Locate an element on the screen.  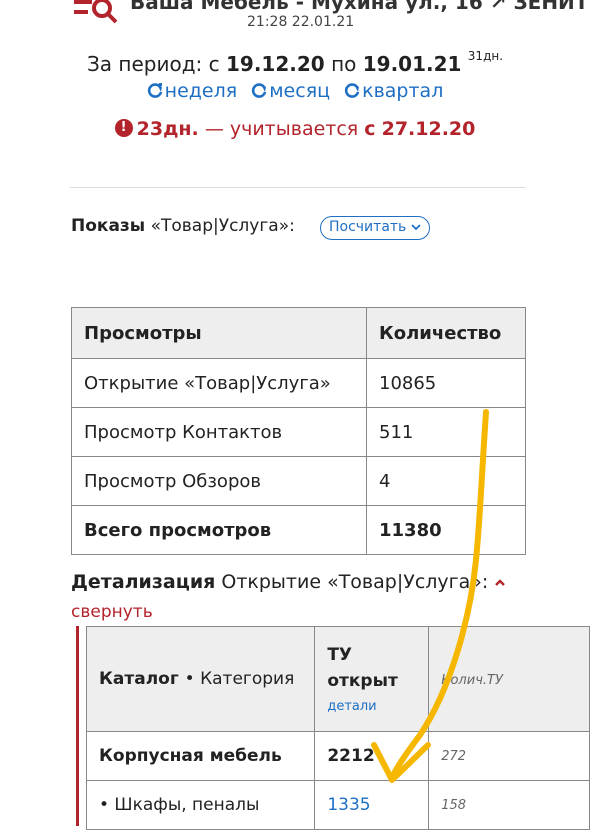
count-button: Посчитать is located at coordinates (375, 228).